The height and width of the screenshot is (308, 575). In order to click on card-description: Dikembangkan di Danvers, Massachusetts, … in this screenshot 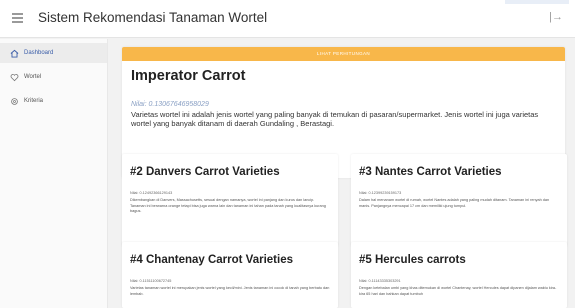, I will do `click(228, 205)`.